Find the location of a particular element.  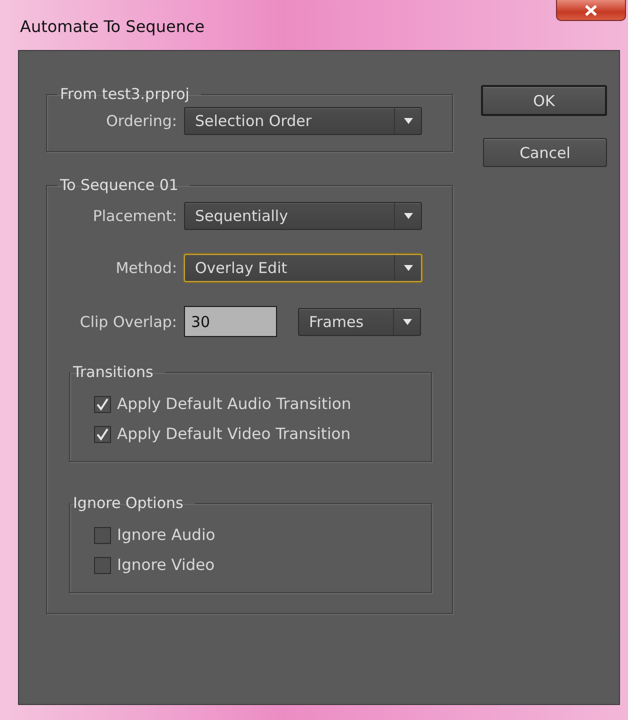

window-title: Automate To Sequence is located at coordinates (112, 26).